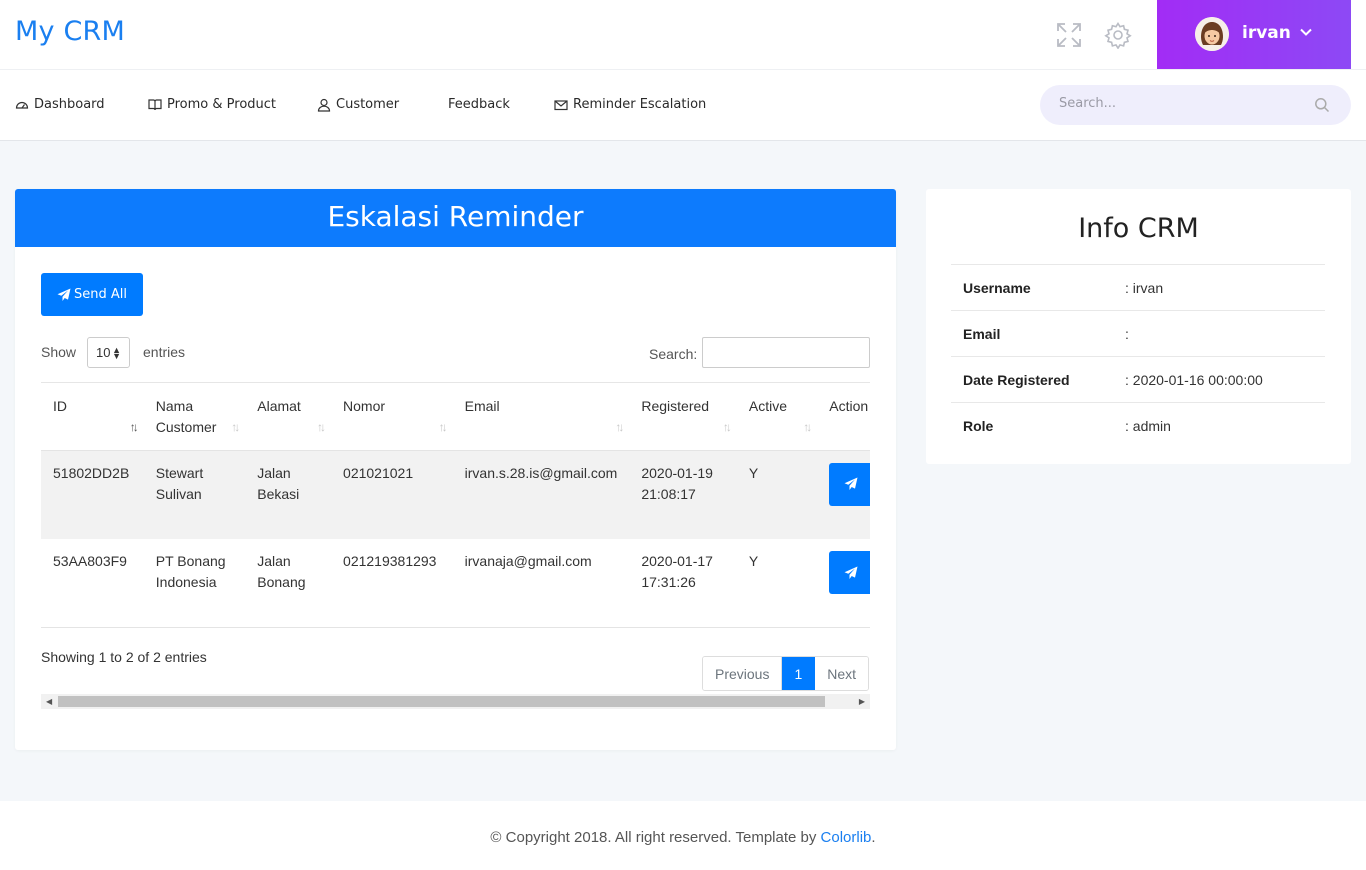  I want to click on page-1-button: 1, so click(799, 673).